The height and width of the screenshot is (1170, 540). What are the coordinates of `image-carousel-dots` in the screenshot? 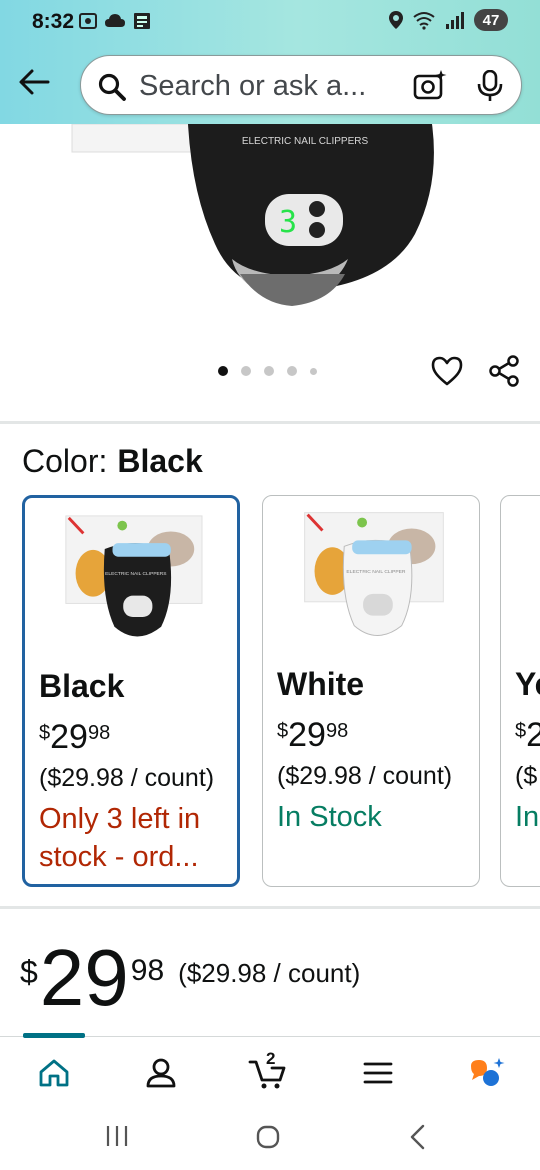 It's located at (267, 371).